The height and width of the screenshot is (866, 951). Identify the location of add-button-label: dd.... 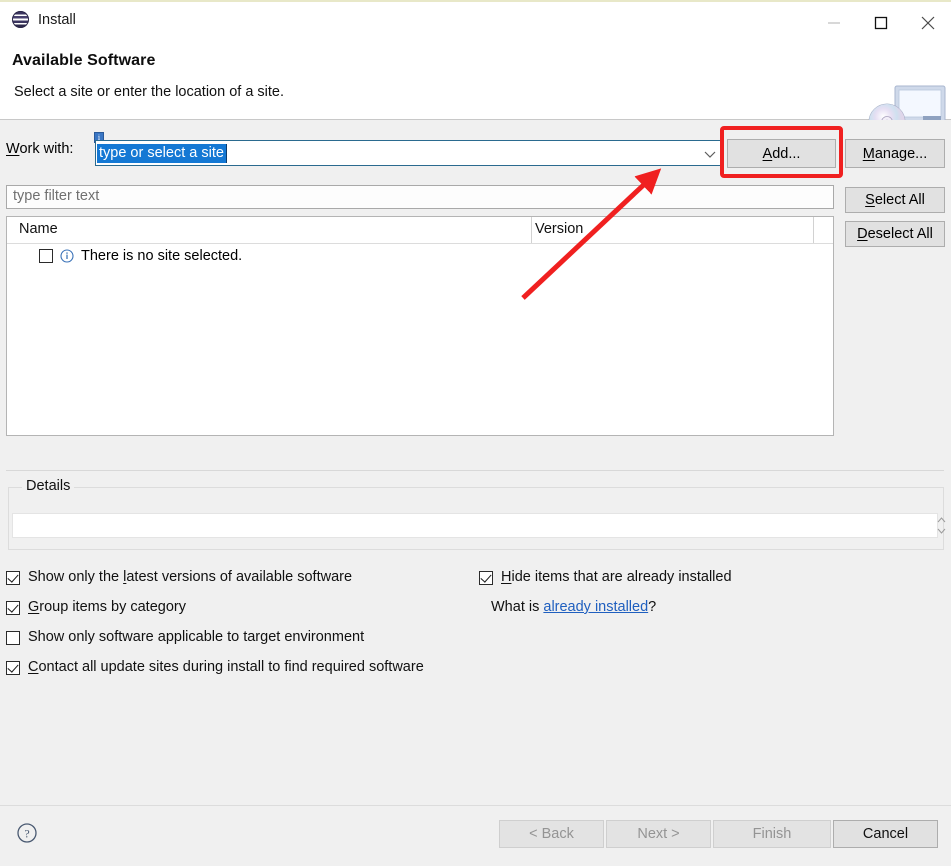
(786, 153).